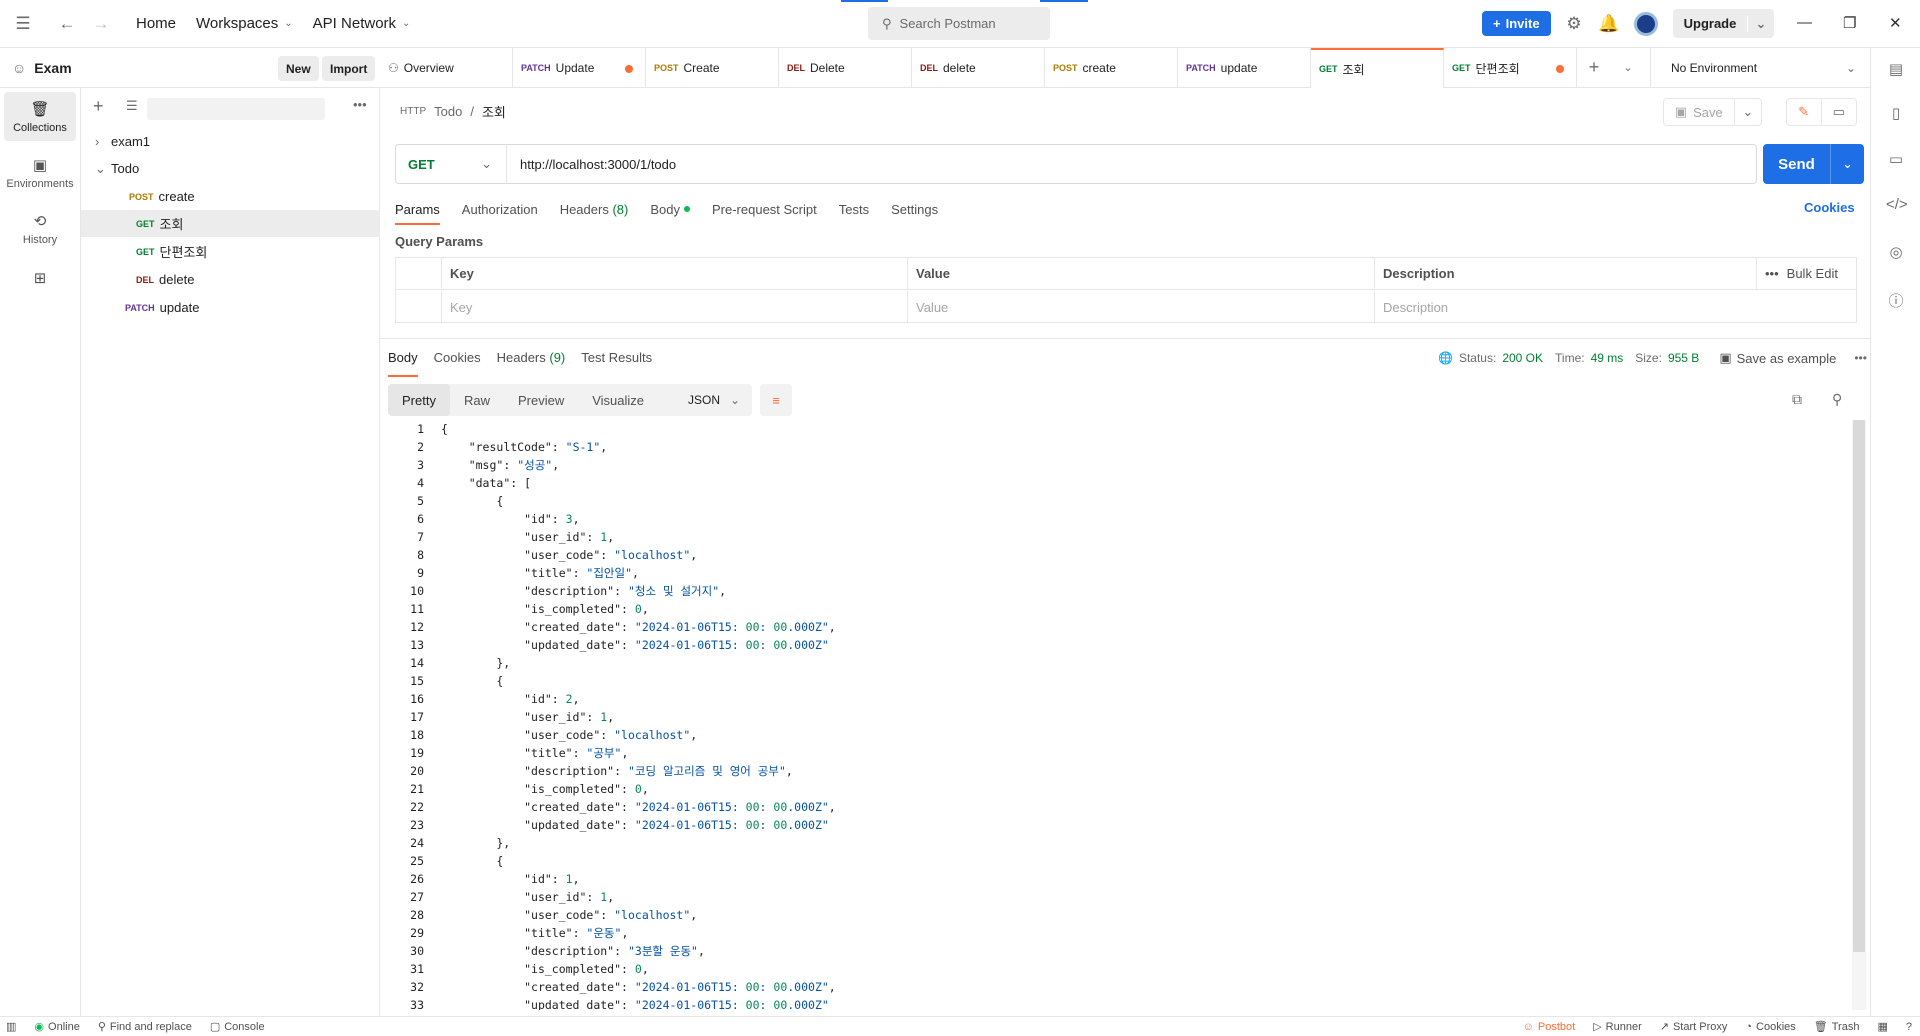 The height and width of the screenshot is (1036, 1920). I want to click on tab-post-create: POST Create, so click(712, 68).